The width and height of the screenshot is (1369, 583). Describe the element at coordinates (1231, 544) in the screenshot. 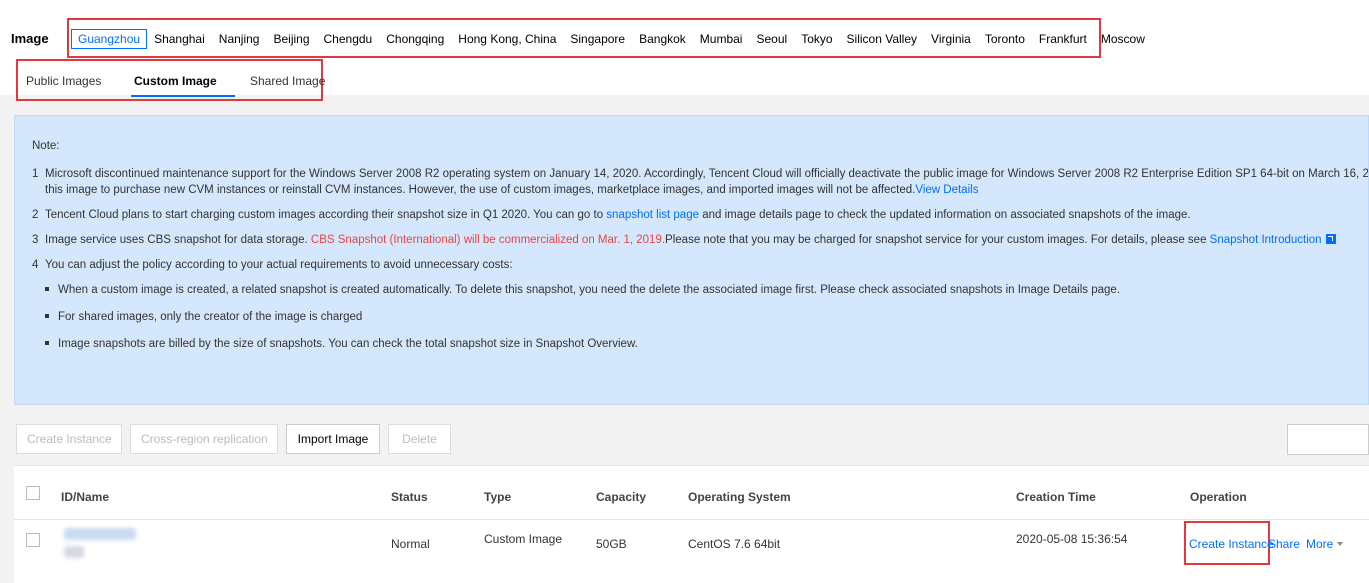

I see `row-create-instance-link: Create Instance` at that location.